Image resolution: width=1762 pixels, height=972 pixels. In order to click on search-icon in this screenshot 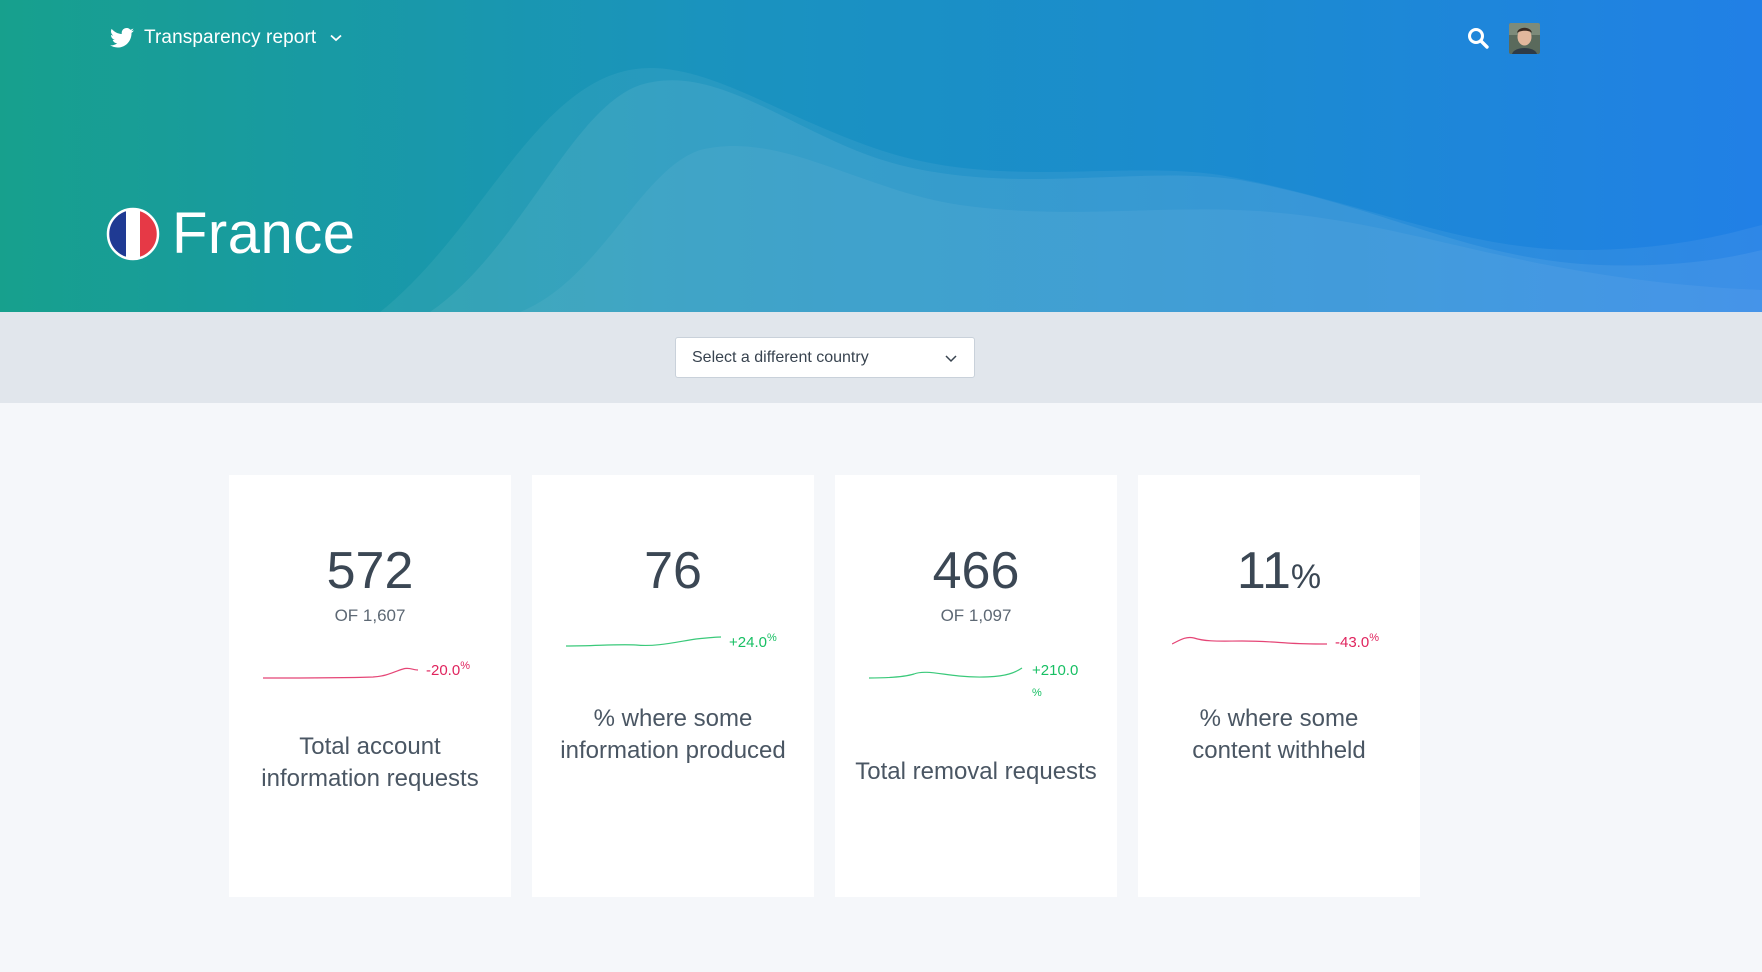, I will do `click(1478, 38)`.